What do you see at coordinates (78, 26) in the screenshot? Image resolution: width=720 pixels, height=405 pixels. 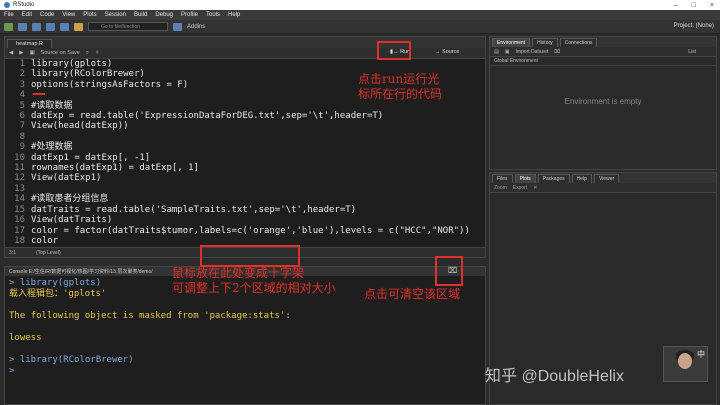 I see `print-icon` at bounding box center [78, 26].